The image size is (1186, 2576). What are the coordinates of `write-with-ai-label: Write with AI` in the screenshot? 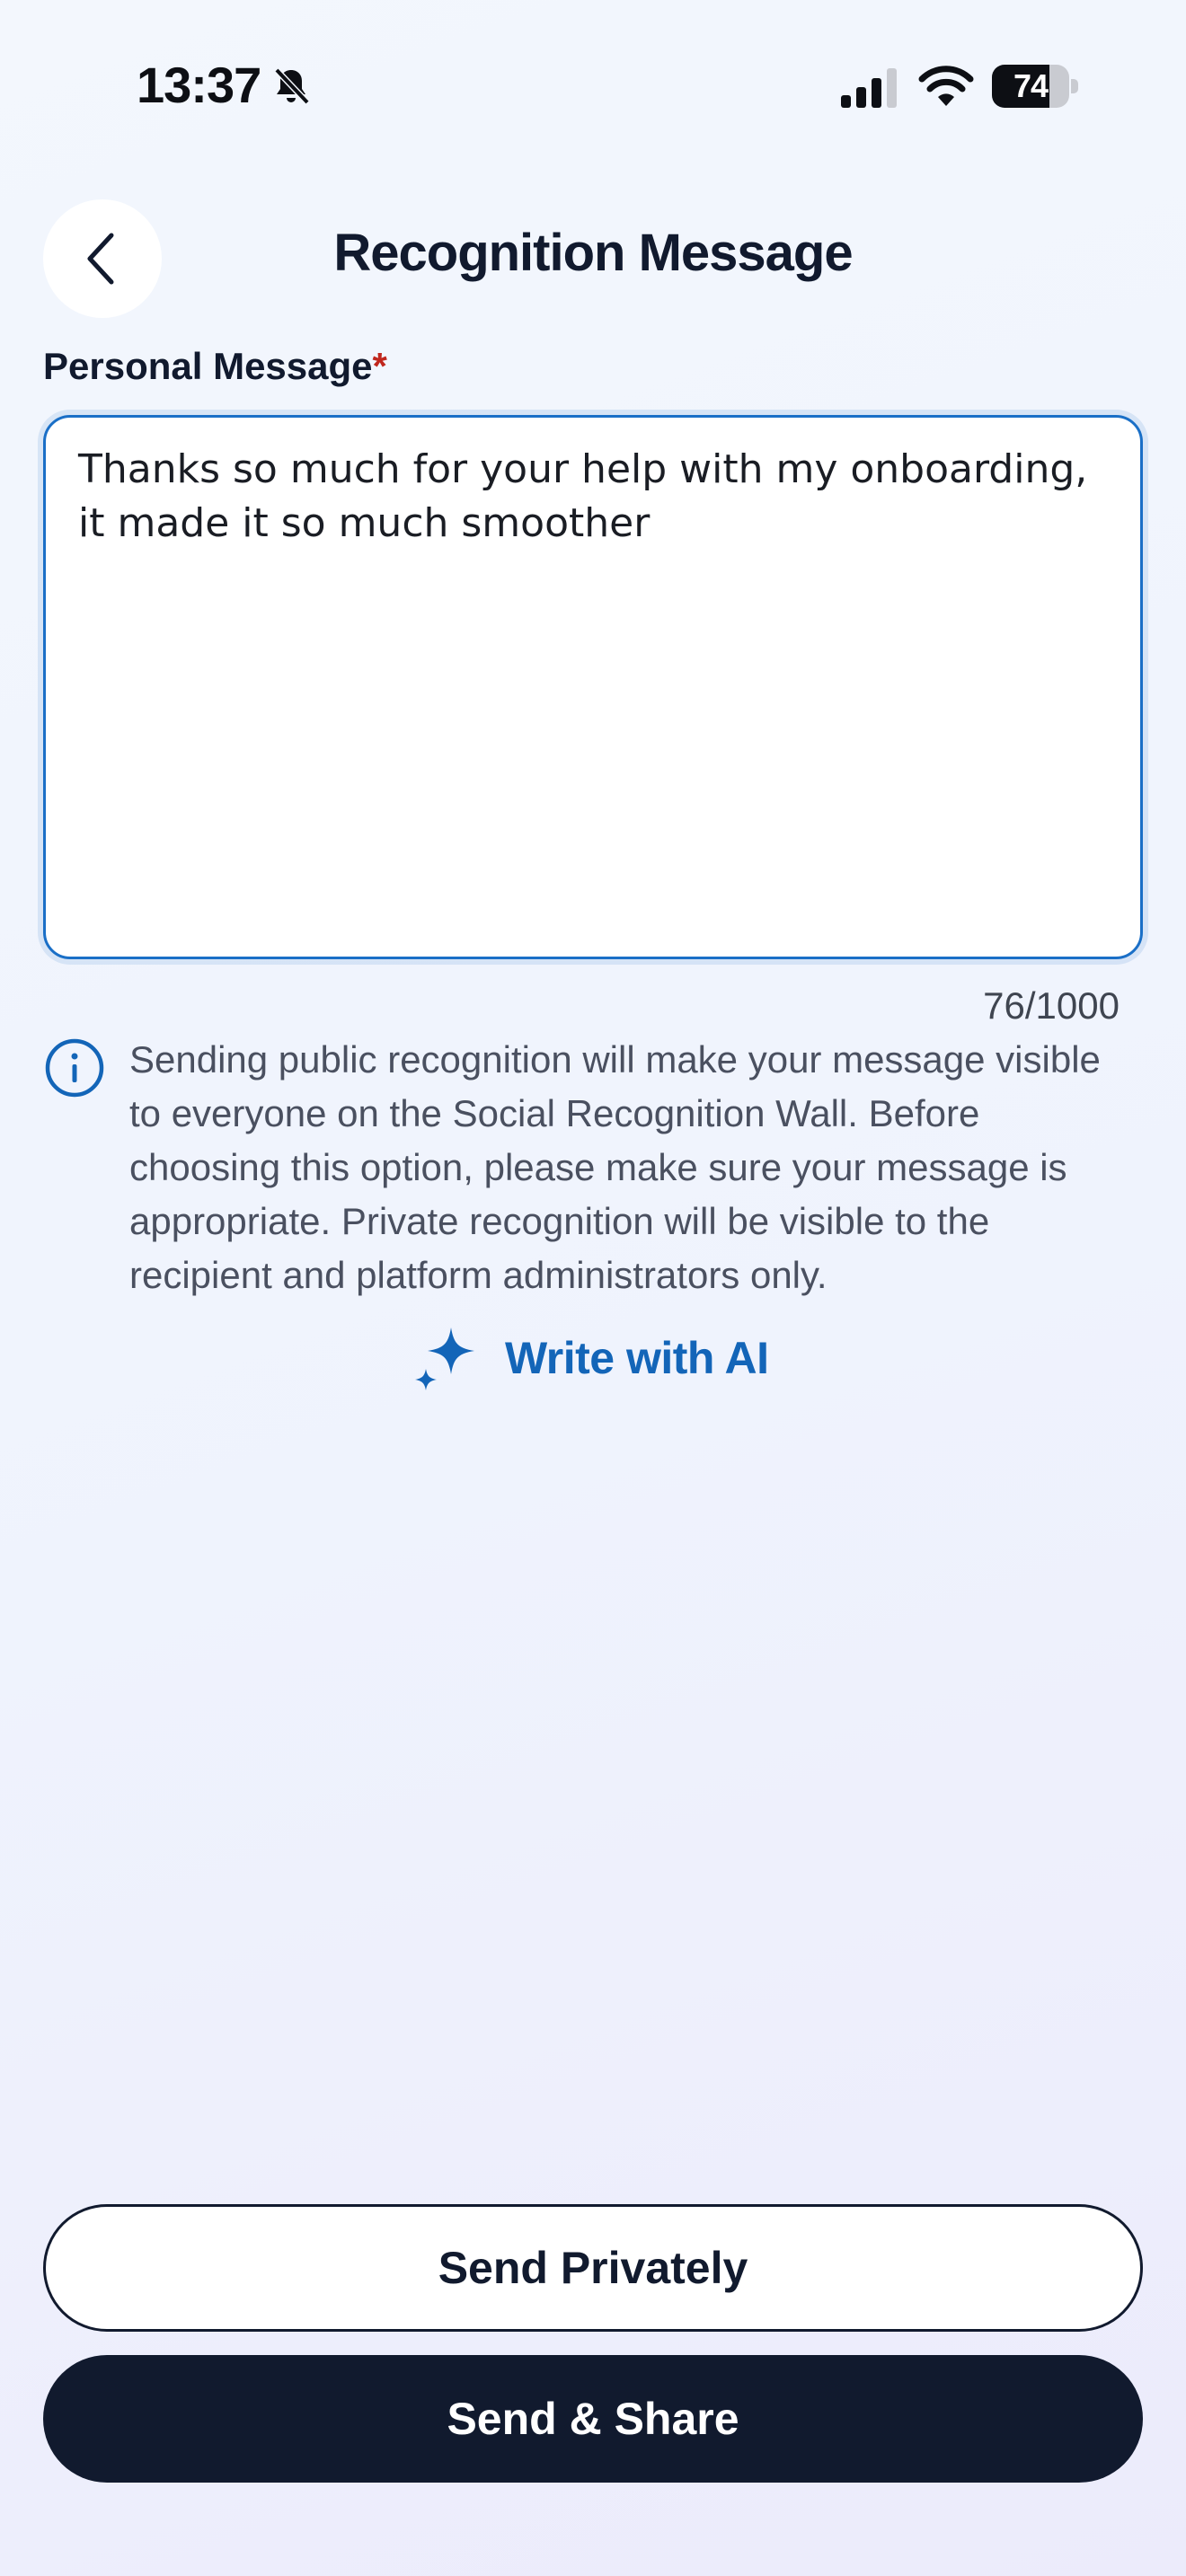 It's located at (637, 1358).